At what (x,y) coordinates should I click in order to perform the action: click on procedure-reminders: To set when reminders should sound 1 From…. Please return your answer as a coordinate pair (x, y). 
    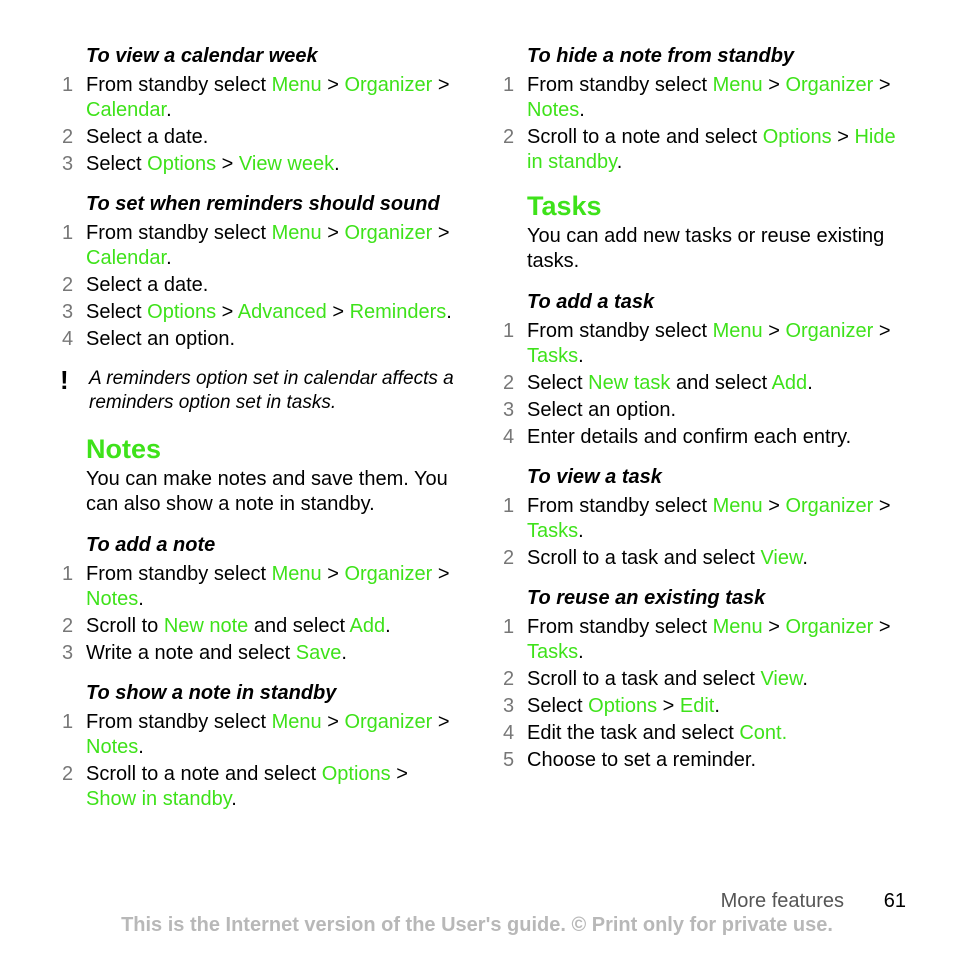
    Looking at the image, I should click on (260, 272).